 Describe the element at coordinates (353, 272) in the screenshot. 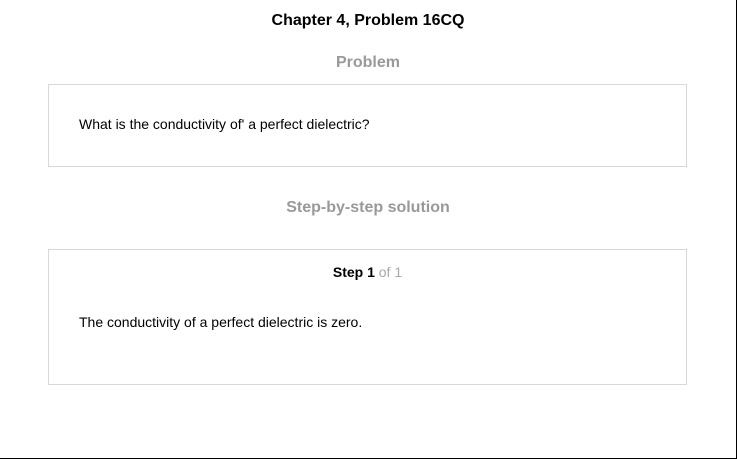

I see `step-label: Step 1` at that location.